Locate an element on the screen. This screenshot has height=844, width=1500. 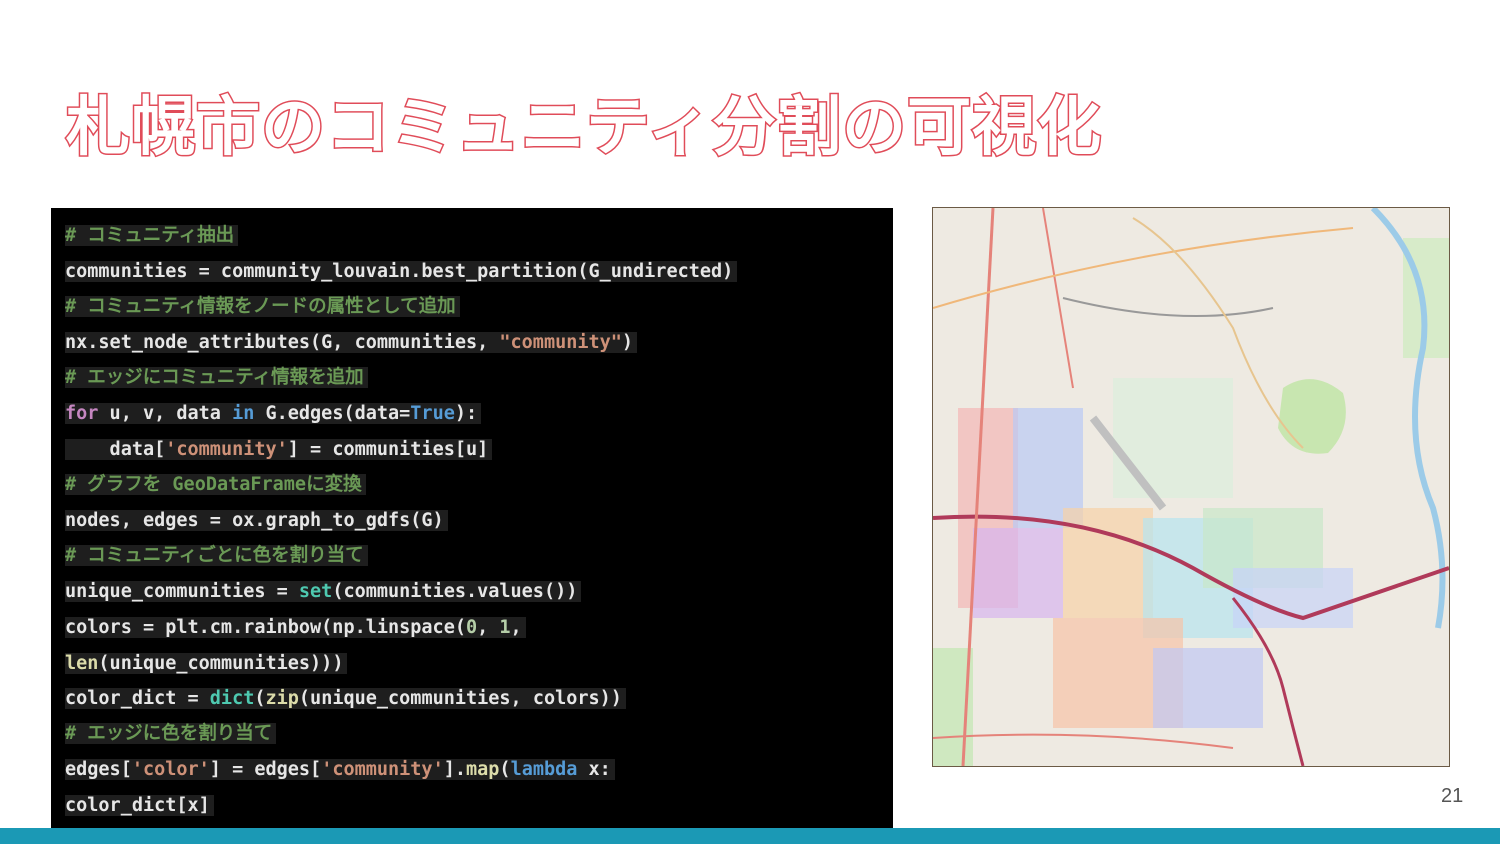
comment: # グラフを GeoDataFrameに変換 is located at coordinates (215, 484).